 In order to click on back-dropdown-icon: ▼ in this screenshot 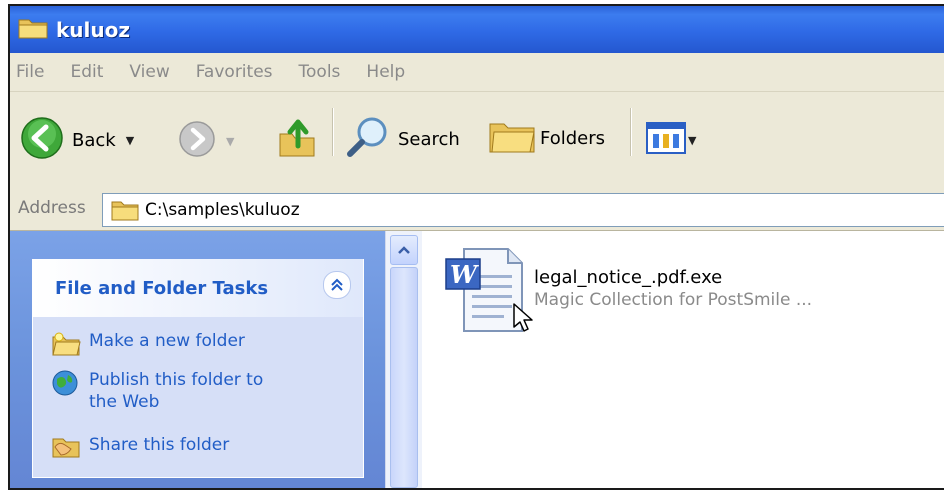, I will do `click(130, 140)`.